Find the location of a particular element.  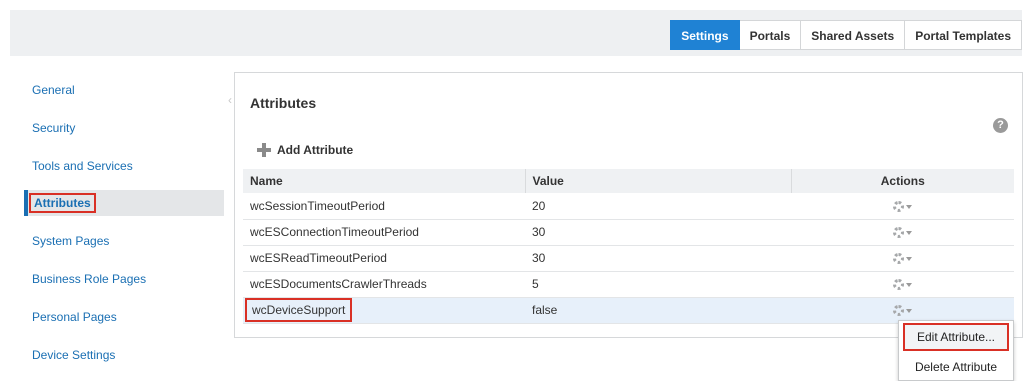

sidebar-item-personal-pages: Personal Pages is located at coordinates (124, 317).